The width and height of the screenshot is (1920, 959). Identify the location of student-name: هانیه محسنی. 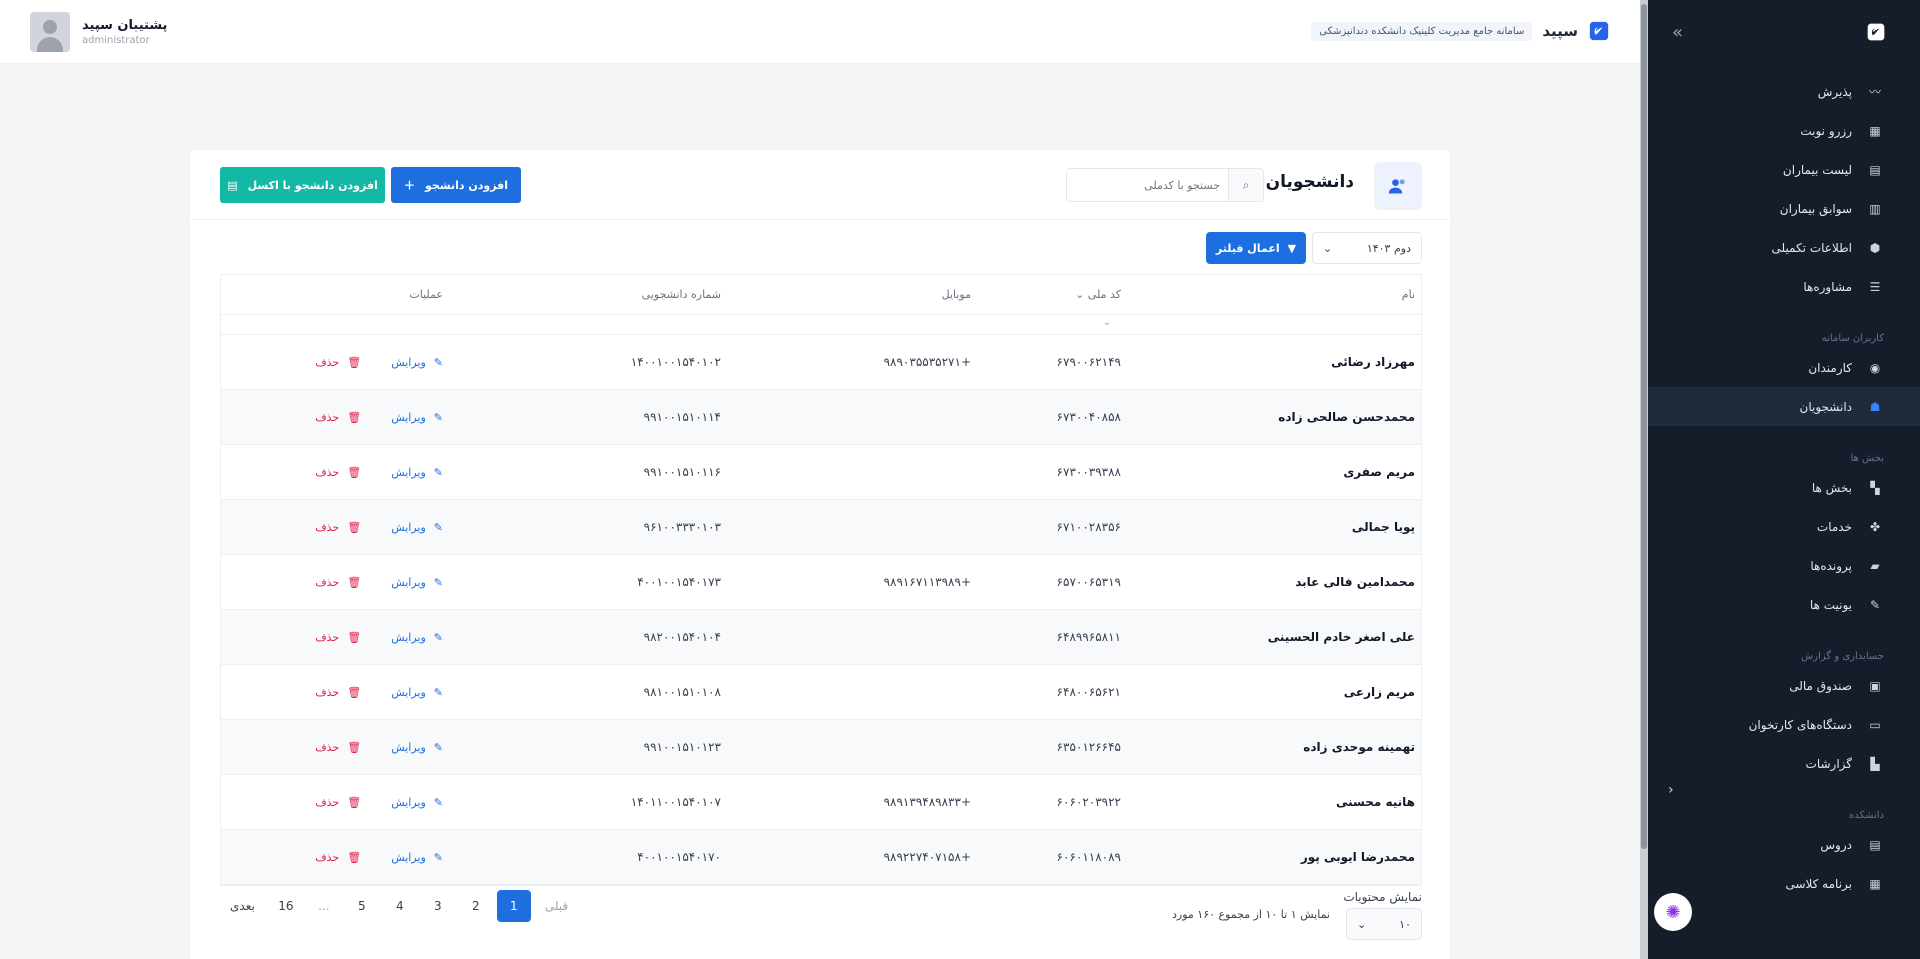
(1375, 802).